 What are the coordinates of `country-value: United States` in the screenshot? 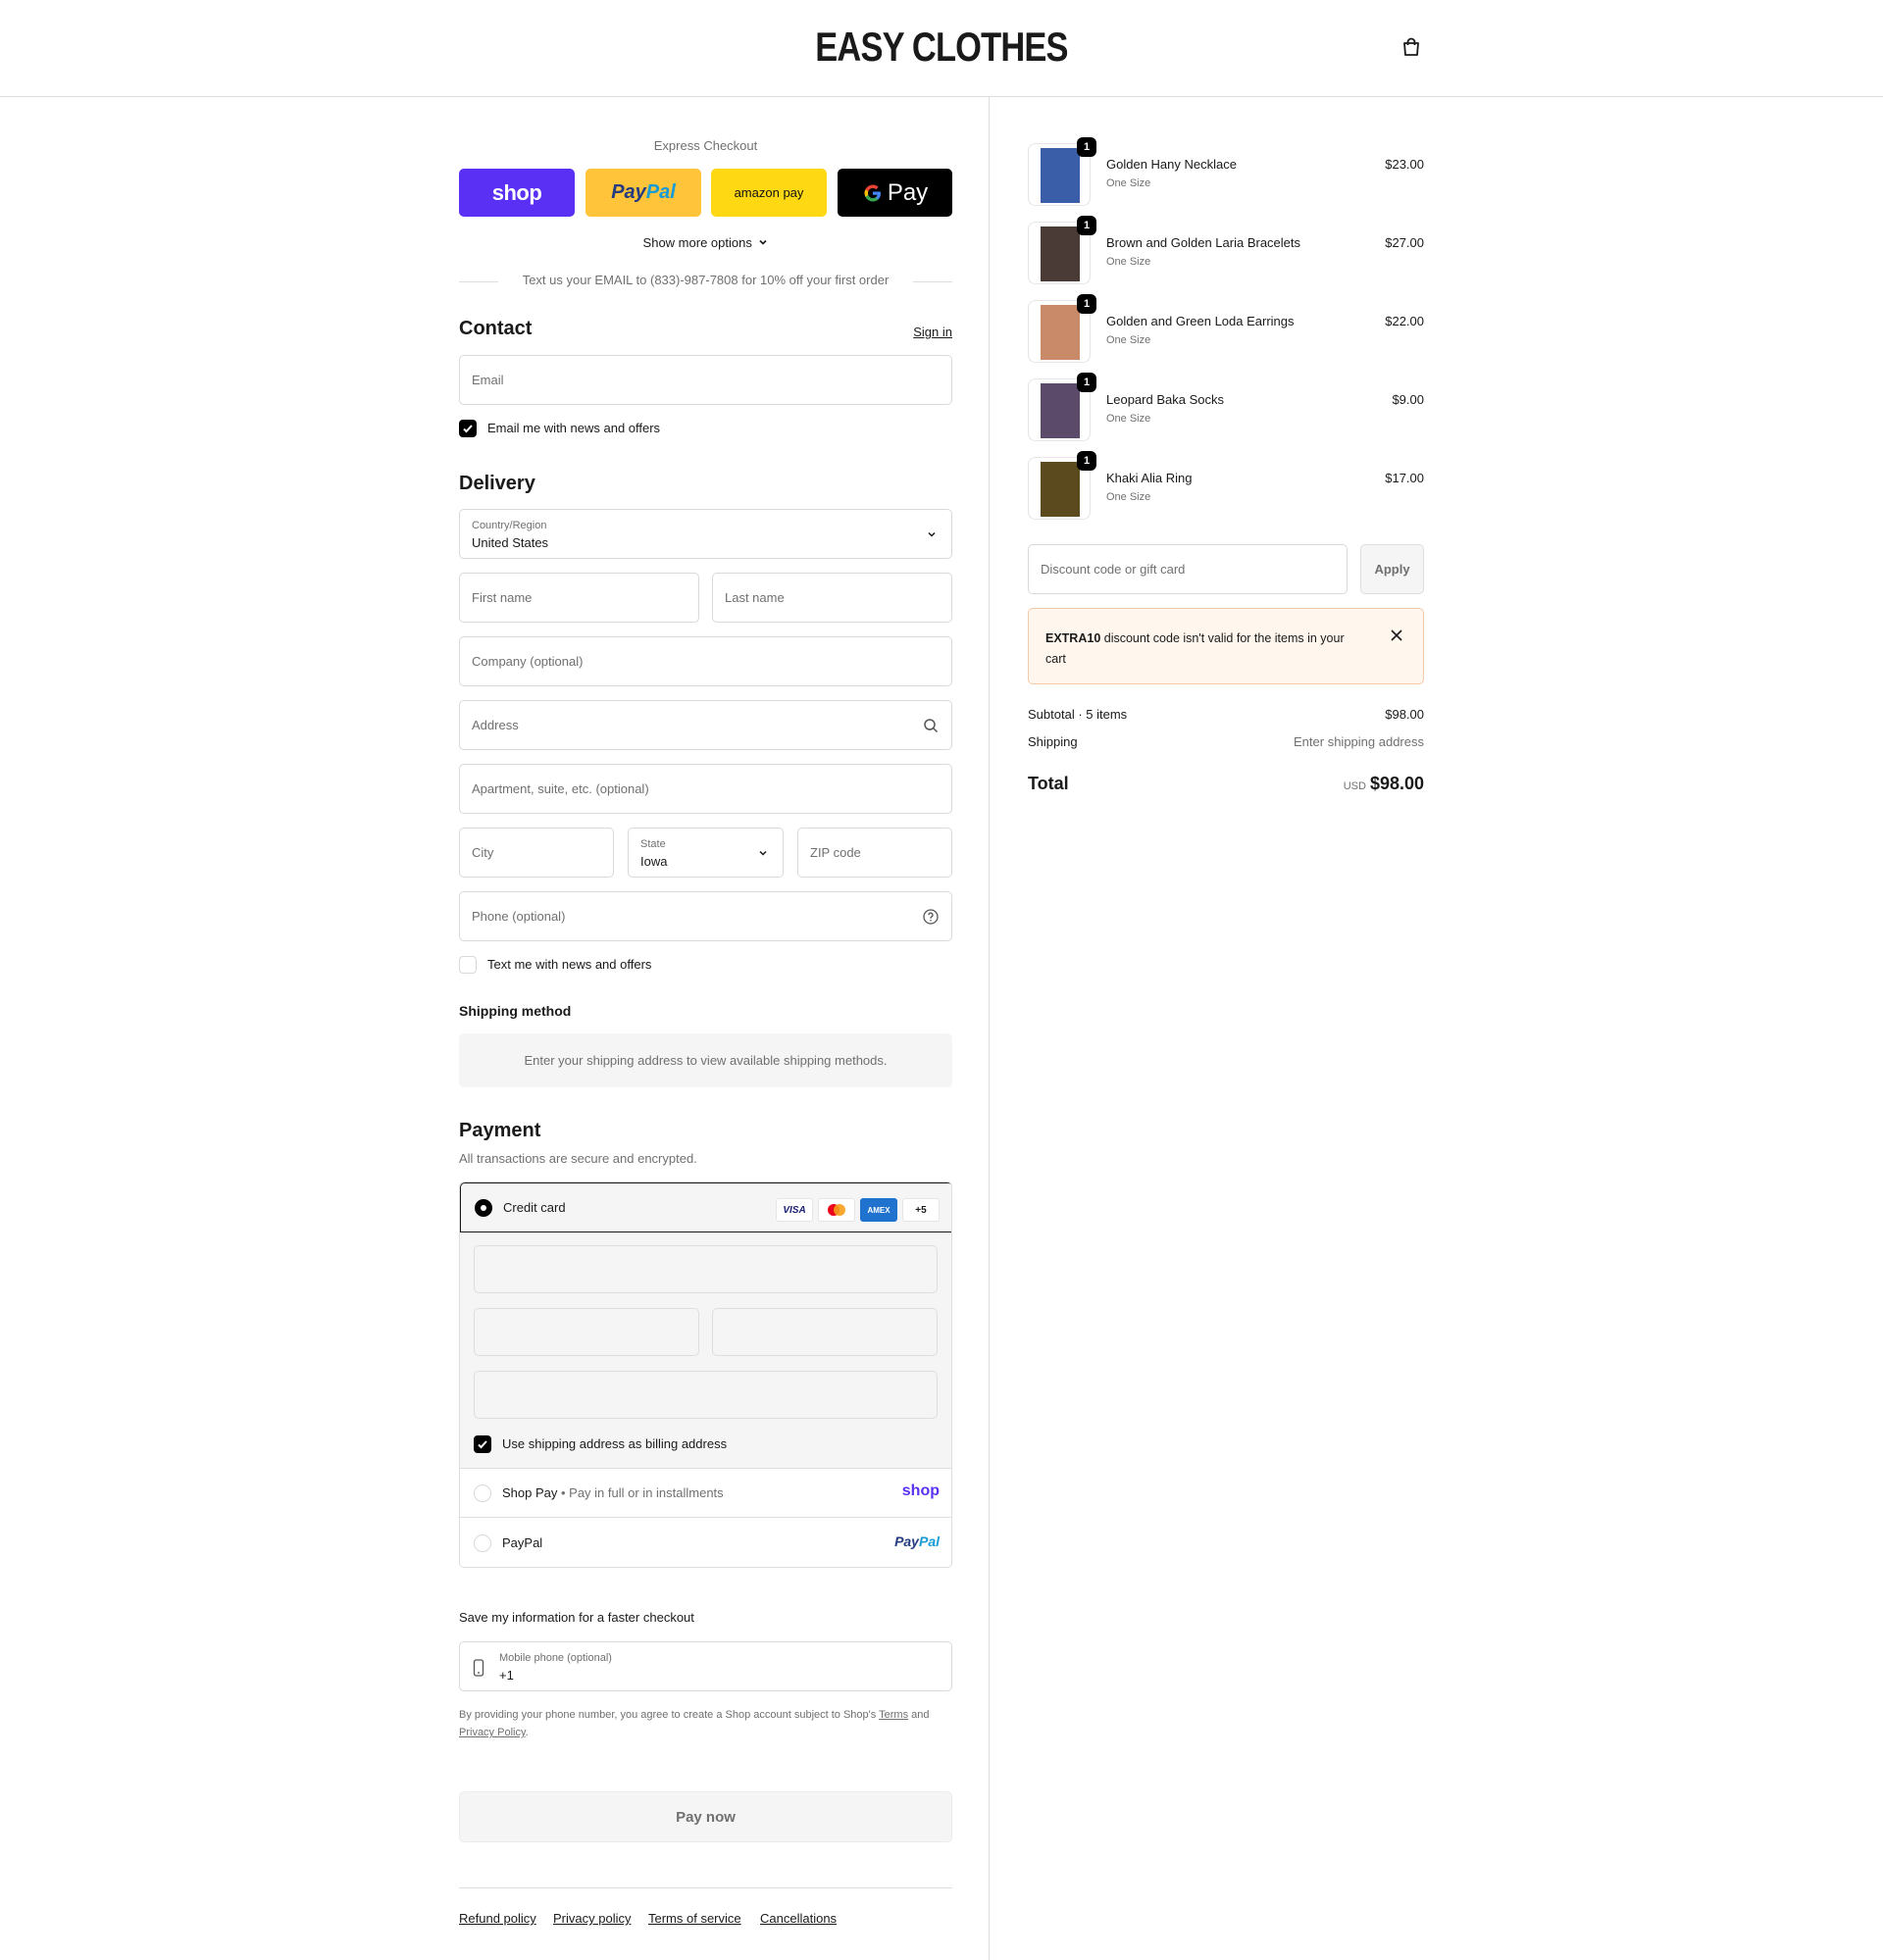 It's located at (510, 543).